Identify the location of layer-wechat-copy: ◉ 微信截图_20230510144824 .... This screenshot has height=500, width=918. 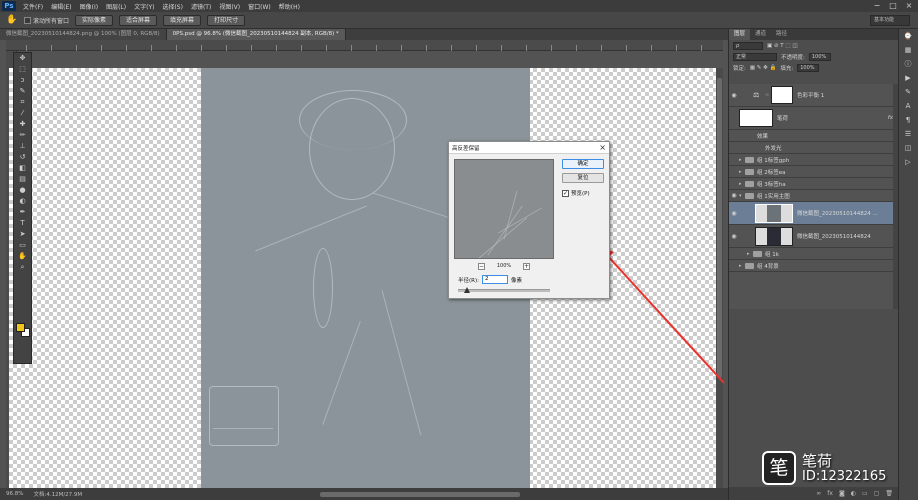
(814, 213).